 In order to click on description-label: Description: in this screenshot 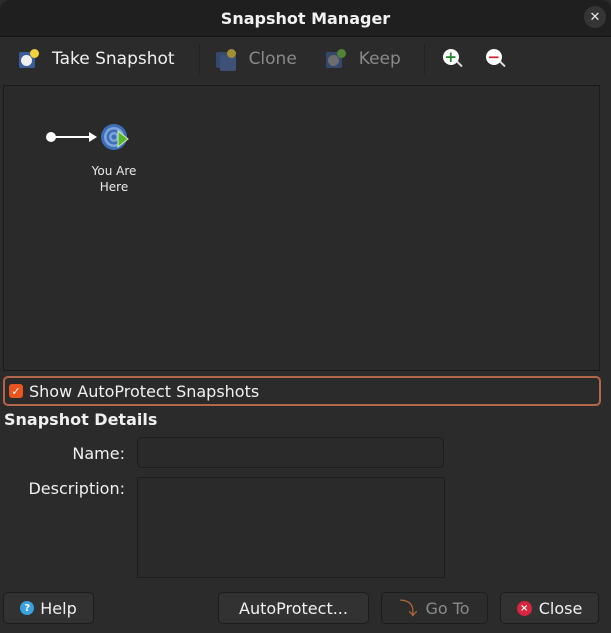, I will do `click(76, 488)`.